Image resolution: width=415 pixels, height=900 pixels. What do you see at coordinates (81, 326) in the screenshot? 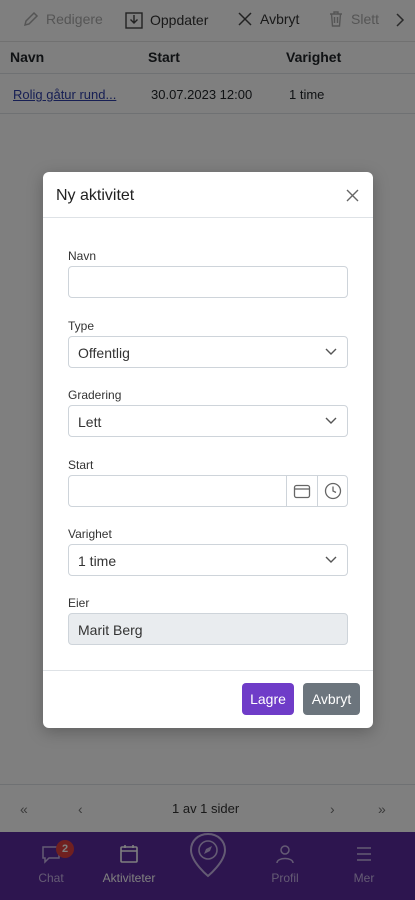
I see `type-label: Type` at bounding box center [81, 326].